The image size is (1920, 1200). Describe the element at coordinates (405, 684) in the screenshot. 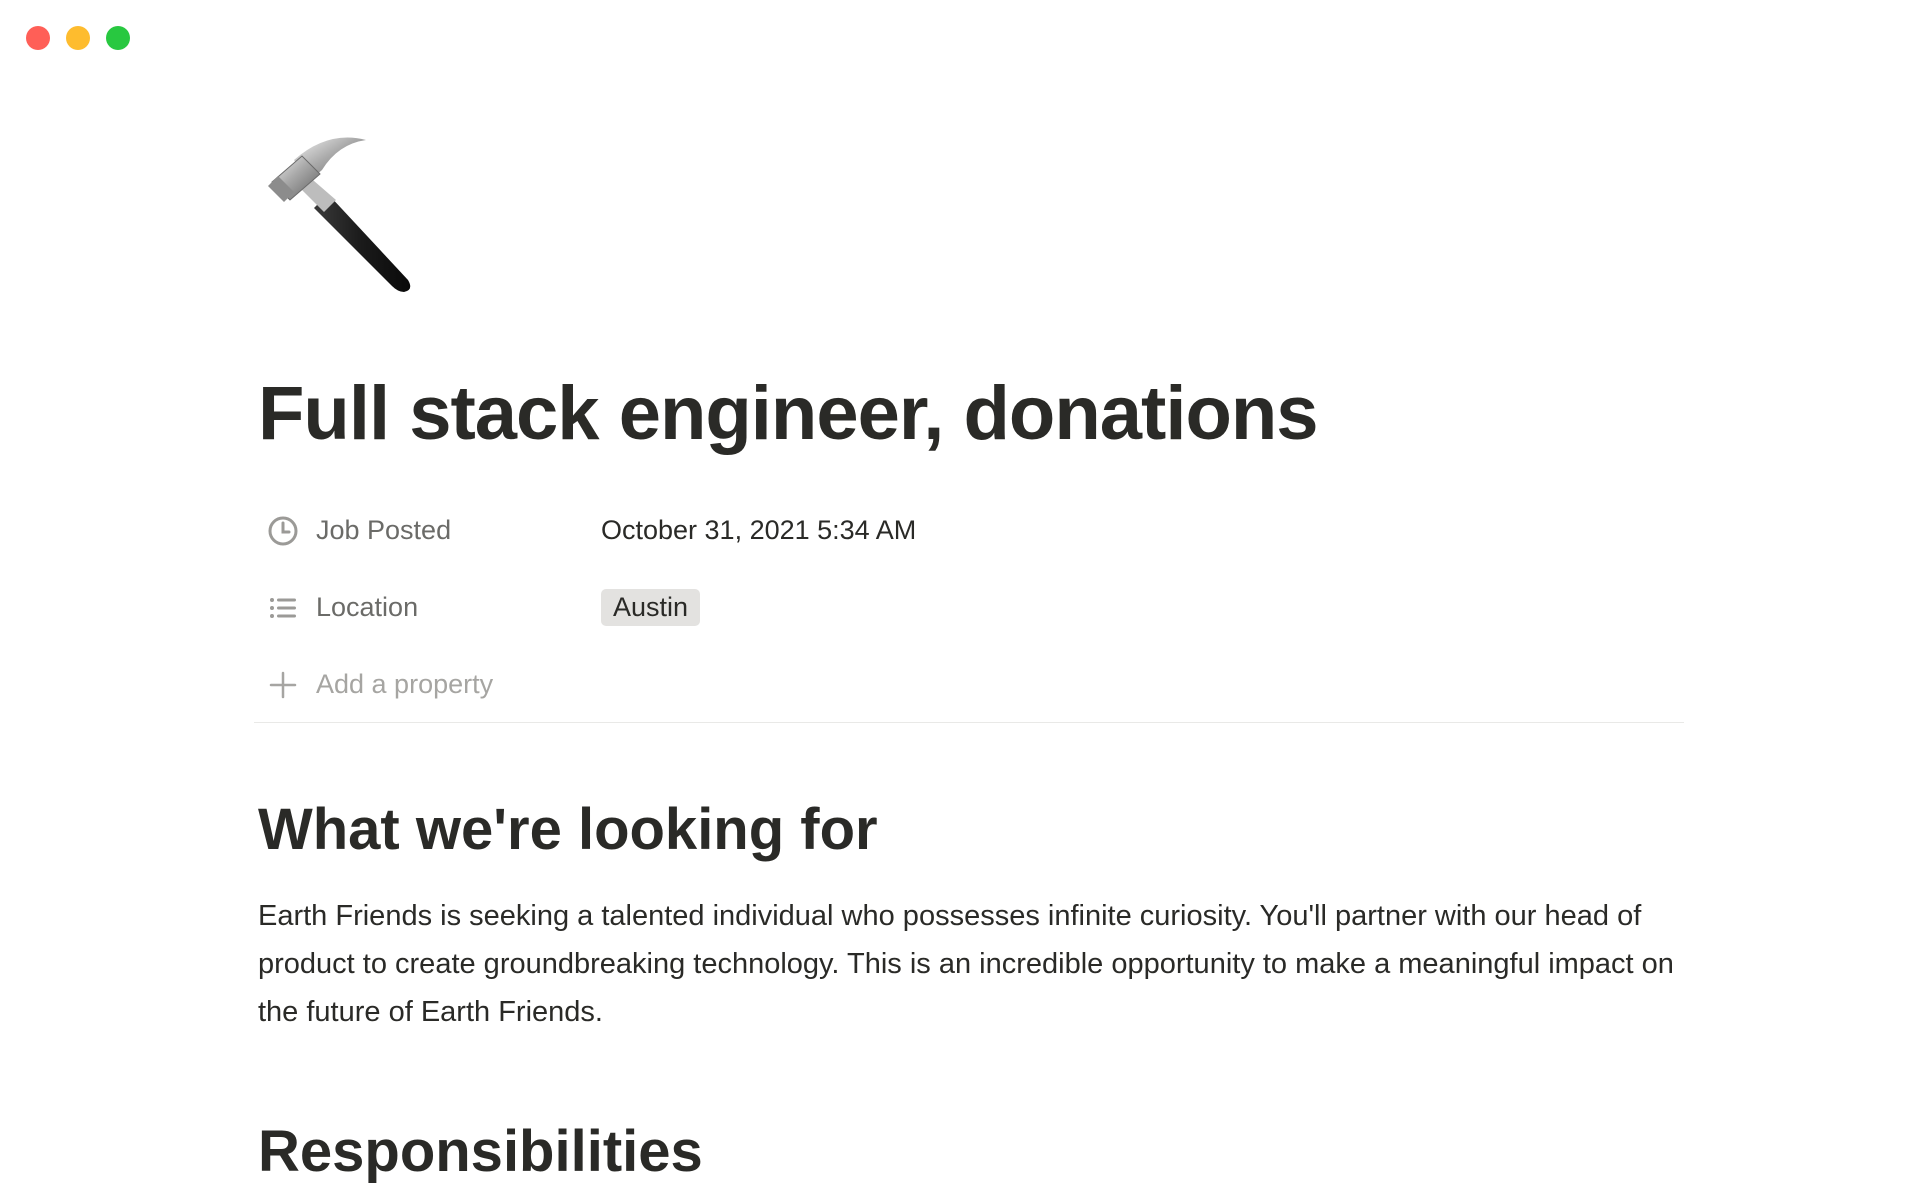

I see `add-property-label: Add a property` at that location.